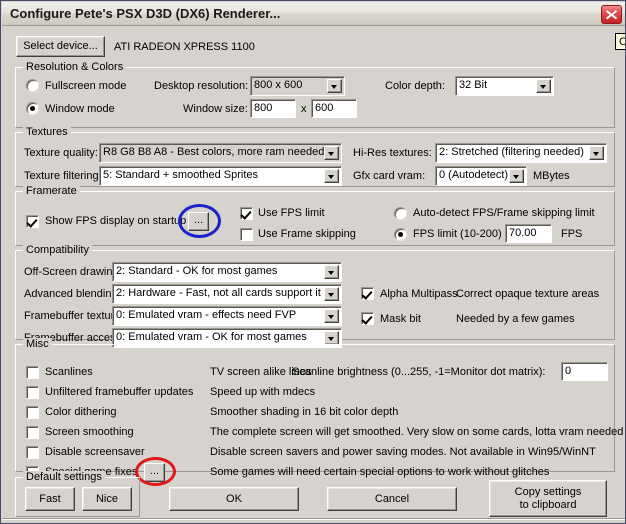  Describe the element at coordinates (86, 86) in the screenshot. I see `fullscreen-mode-label: Fullscreen mode` at that location.